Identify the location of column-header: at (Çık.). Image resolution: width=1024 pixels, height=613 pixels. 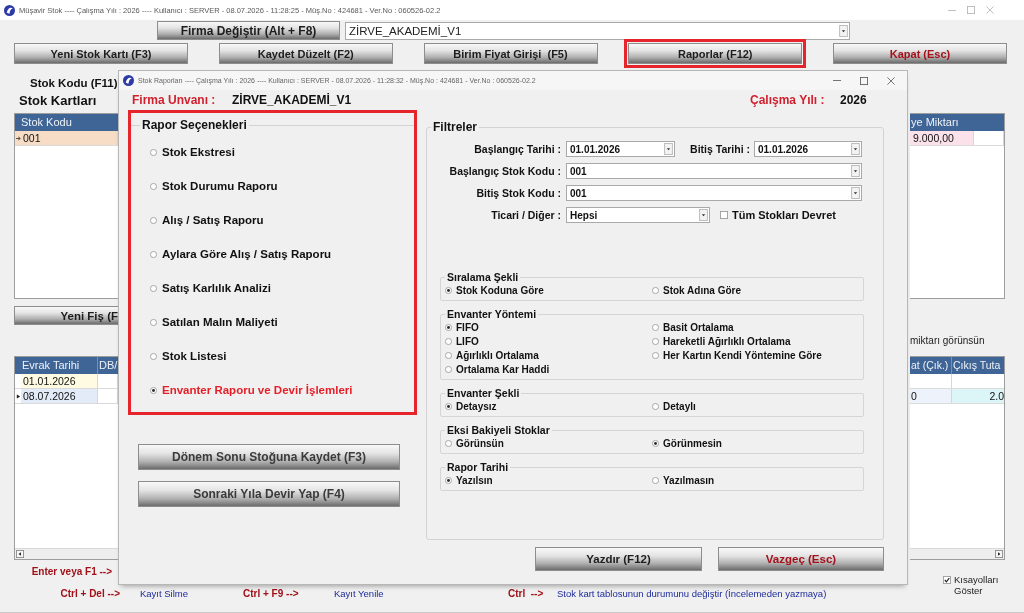
(931, 365).